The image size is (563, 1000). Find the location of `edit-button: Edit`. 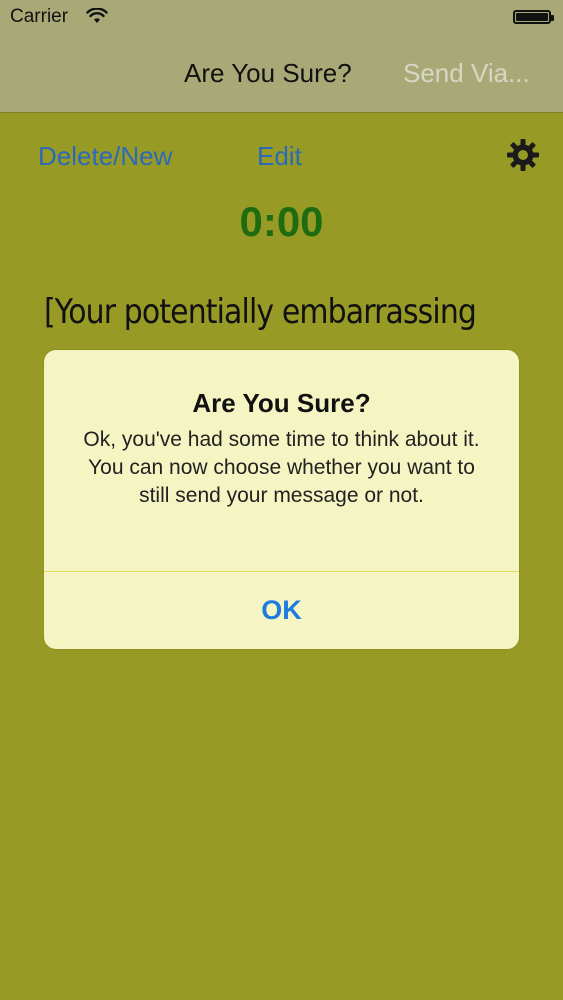

edit-button: Edit is located at coordinates (279, 156).